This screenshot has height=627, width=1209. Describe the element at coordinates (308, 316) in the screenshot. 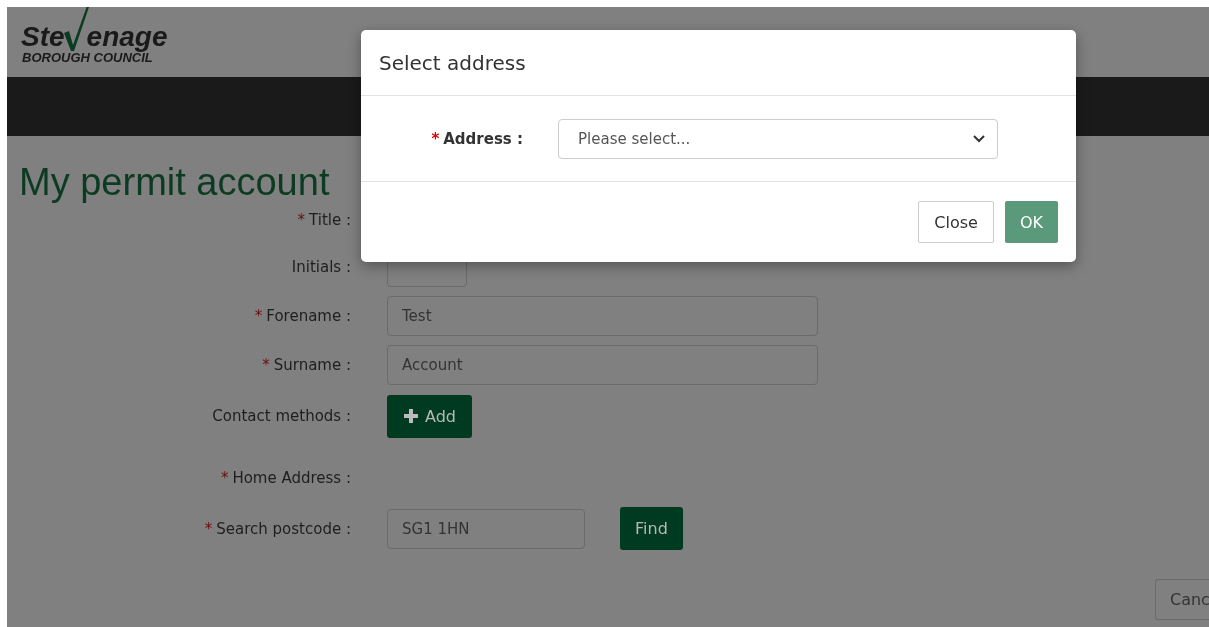

I see `field-label: Forename :` at that location.